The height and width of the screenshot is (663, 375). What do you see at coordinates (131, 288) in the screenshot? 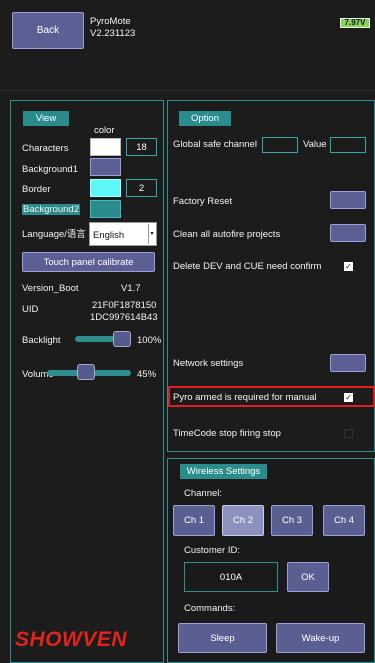
I see `version-boot-value: V1.7` at bounding box center [131, 288].